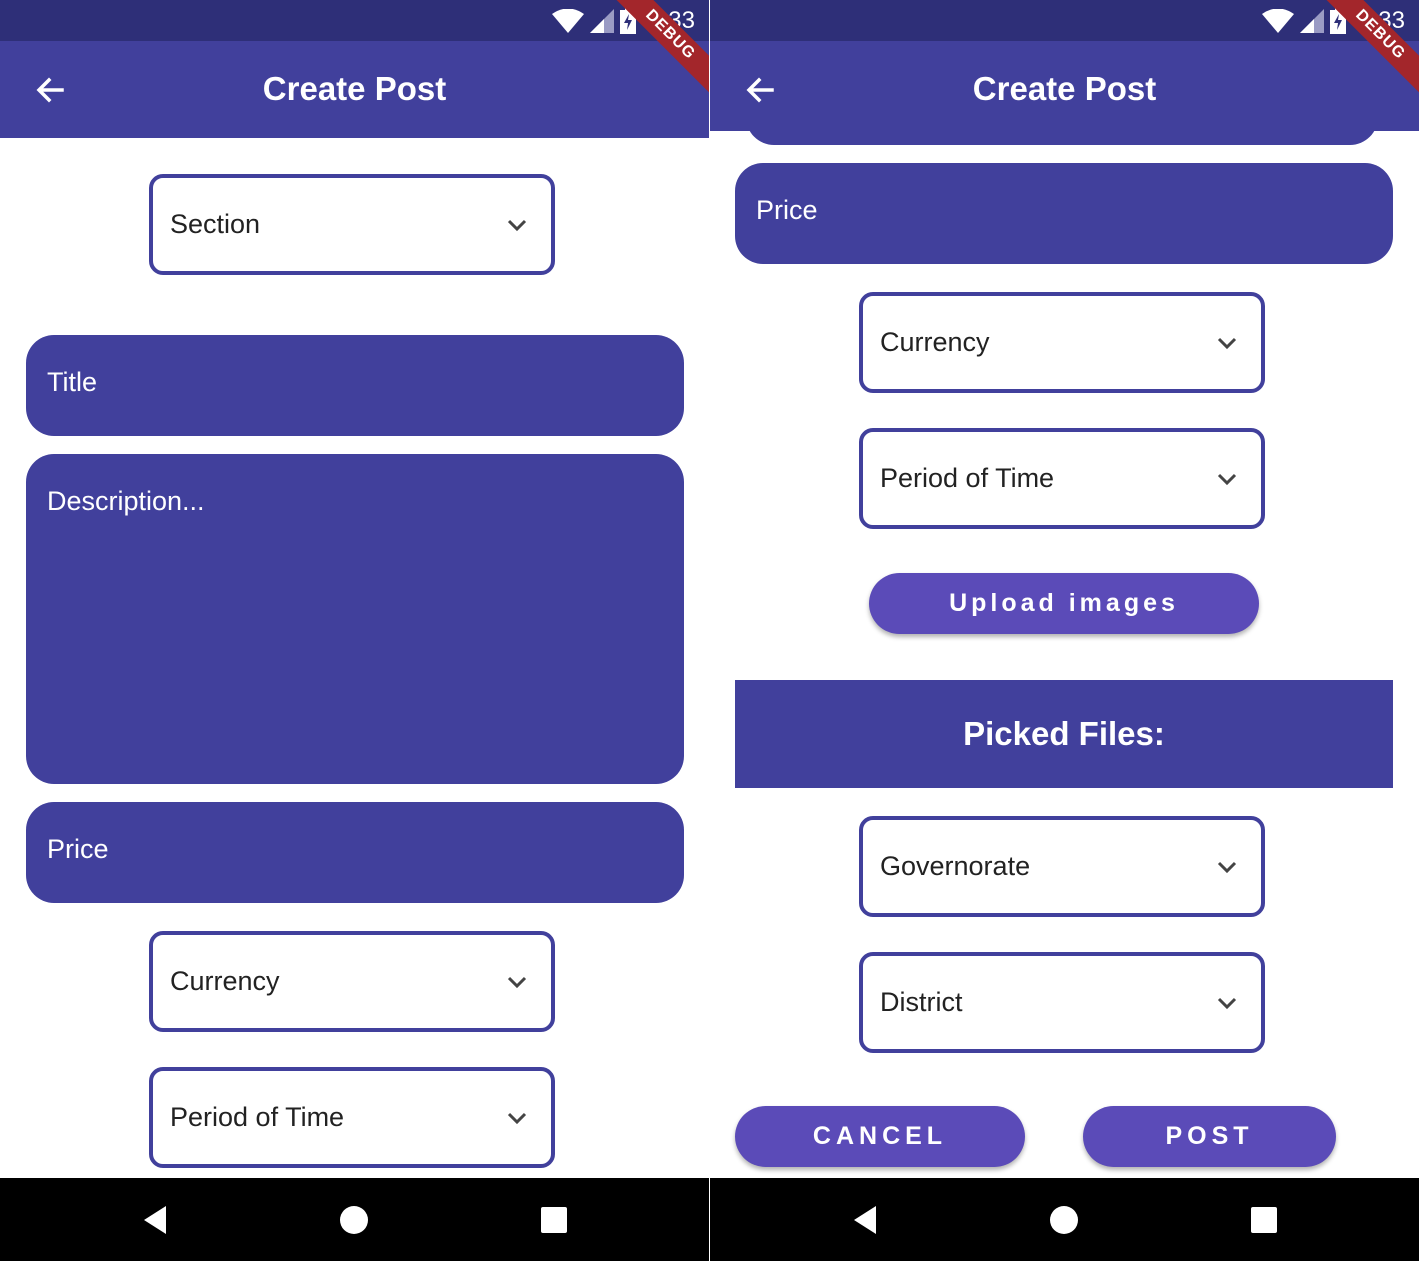 The image size is (1419, 1261). I want to click on governorate-dropdown: Governorate, so click(1062, 866).